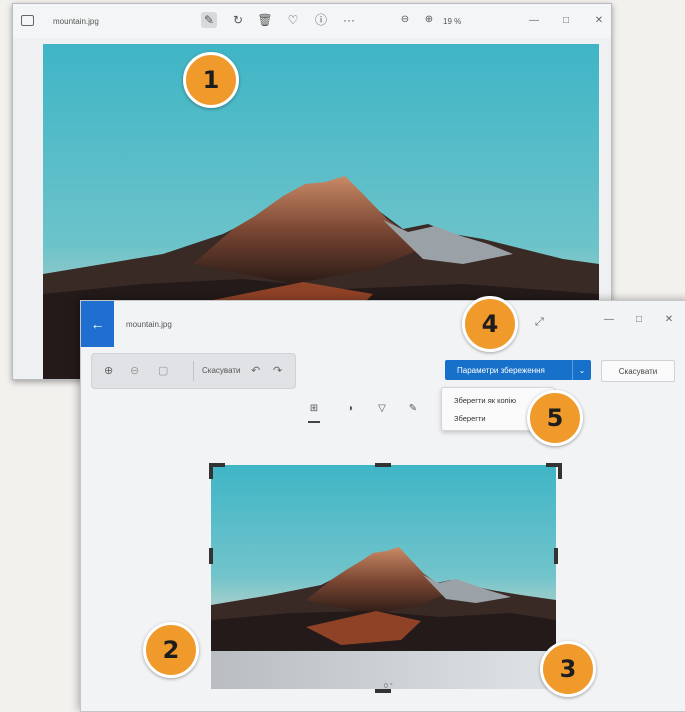  What do you see at coordinates (211, 556) in the screenshot?
I see `crop-handle-left` at bounding box center [211, 556].